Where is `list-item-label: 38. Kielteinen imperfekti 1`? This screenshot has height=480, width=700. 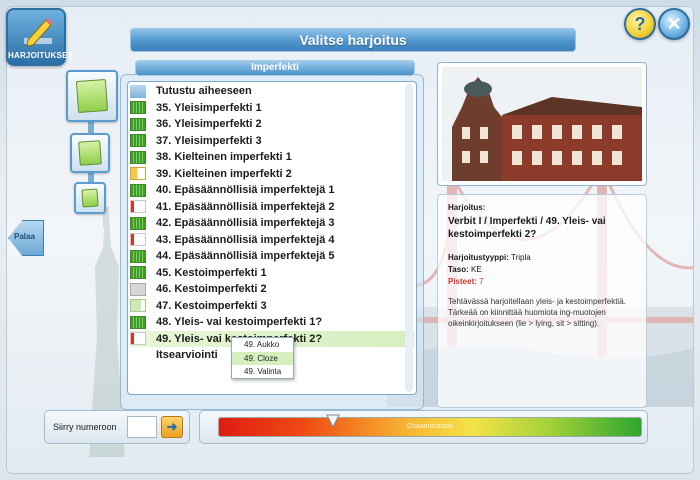
list-item-label: 38. Kielteinen imperfekti 1 is located at coordinates (224, 157).